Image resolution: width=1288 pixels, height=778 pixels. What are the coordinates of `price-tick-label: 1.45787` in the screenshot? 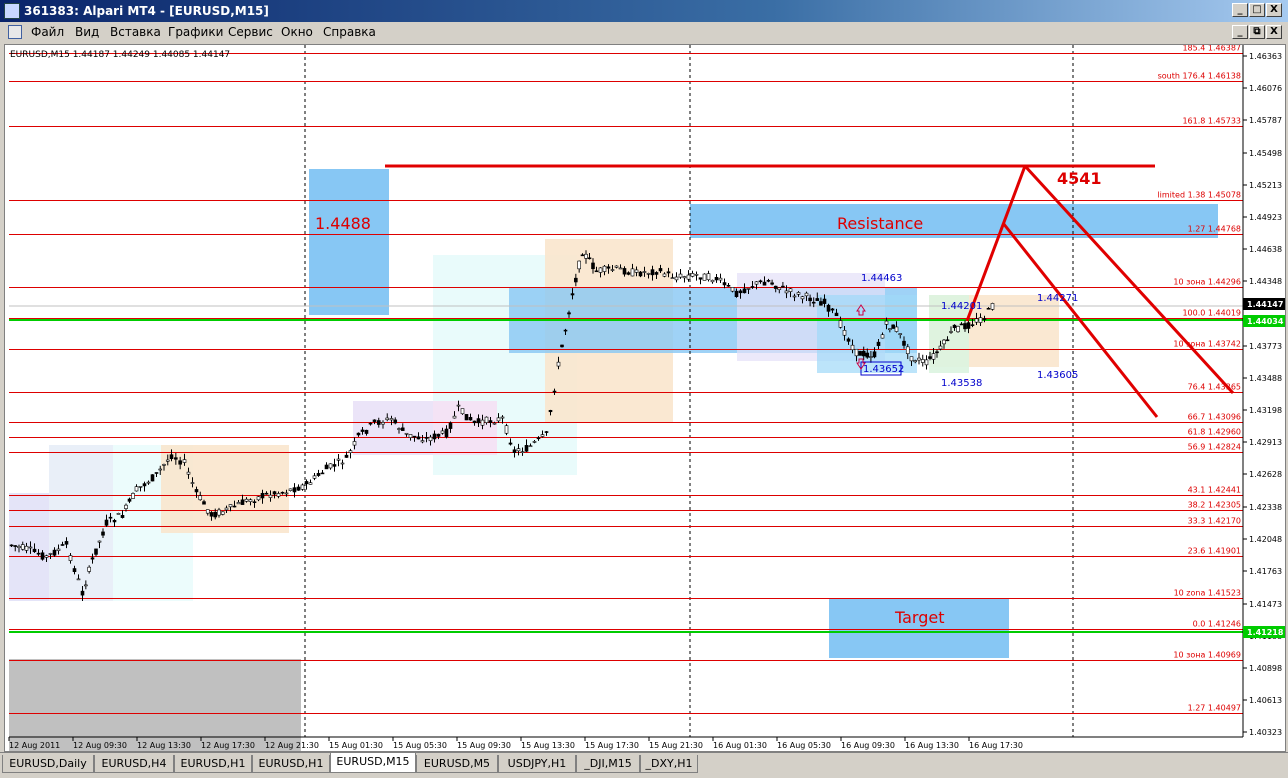 It's located at (1265, 120).